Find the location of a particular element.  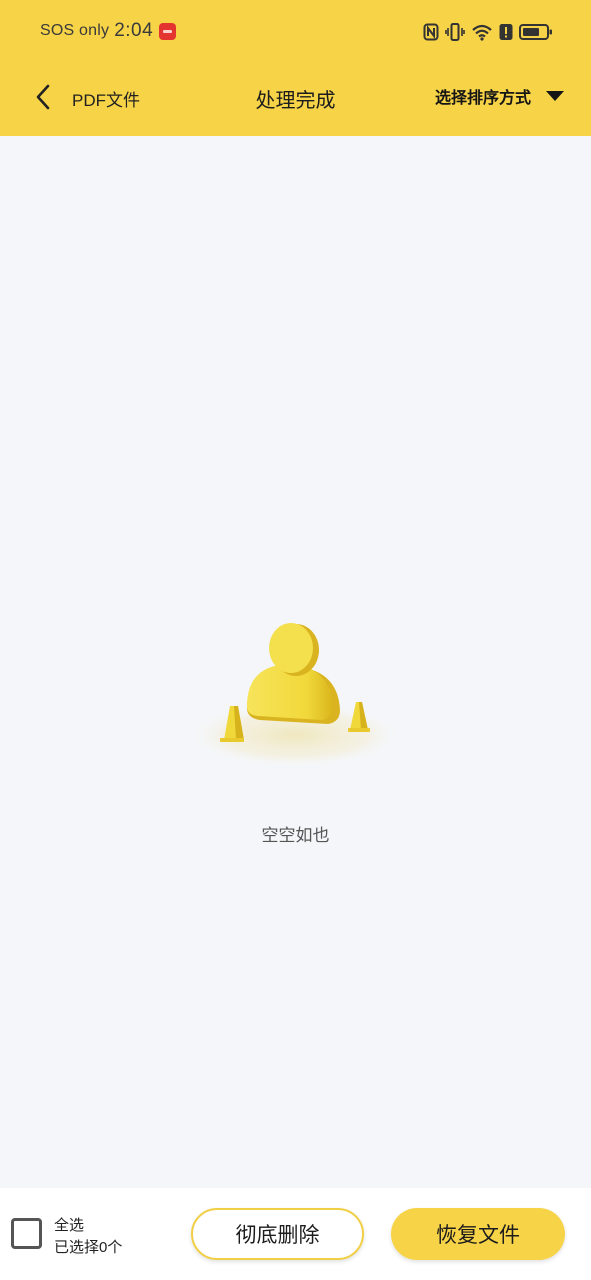

chevron-left-icon is located at coordinates (43, 97).